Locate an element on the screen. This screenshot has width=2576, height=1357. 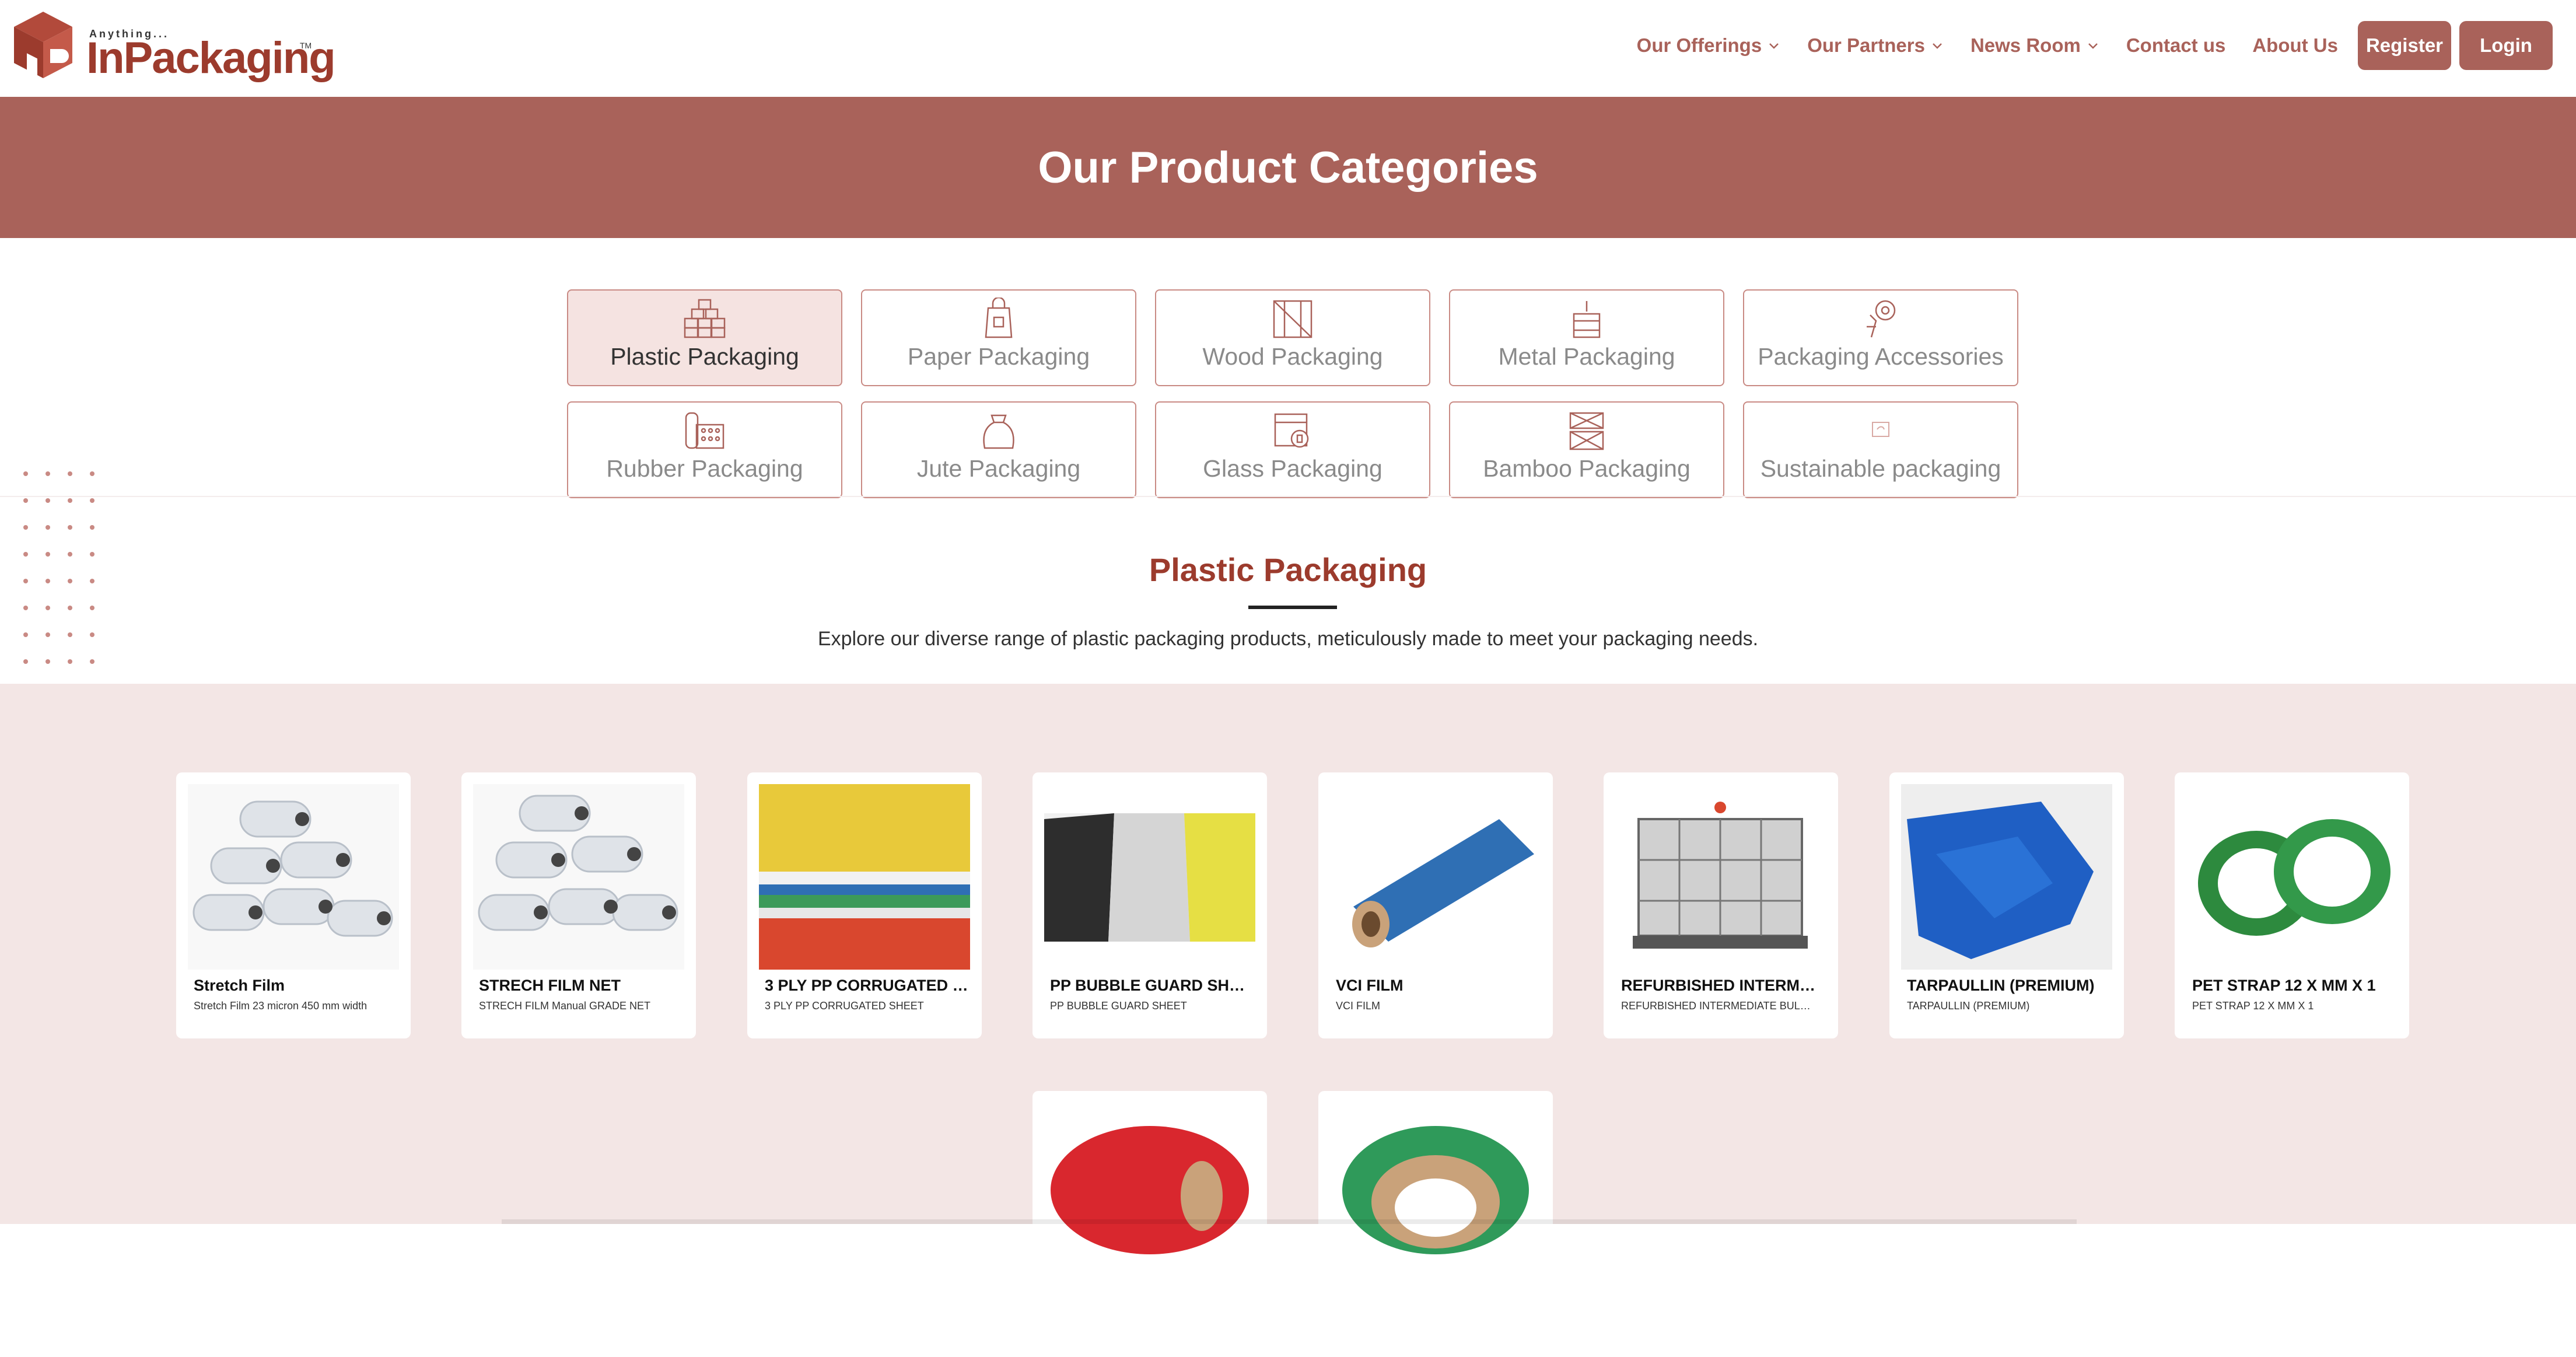
product-image-stretch-film is located at coordinates (293, 877).